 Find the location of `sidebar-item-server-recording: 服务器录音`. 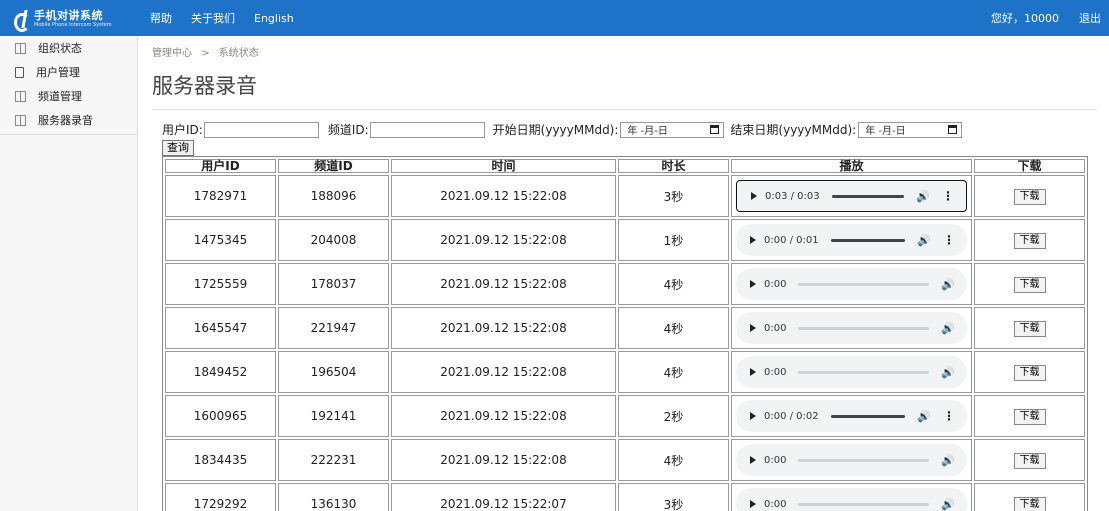

sidebar-item-server-recording: 服务器录音 is located at coordinates (68, 120).